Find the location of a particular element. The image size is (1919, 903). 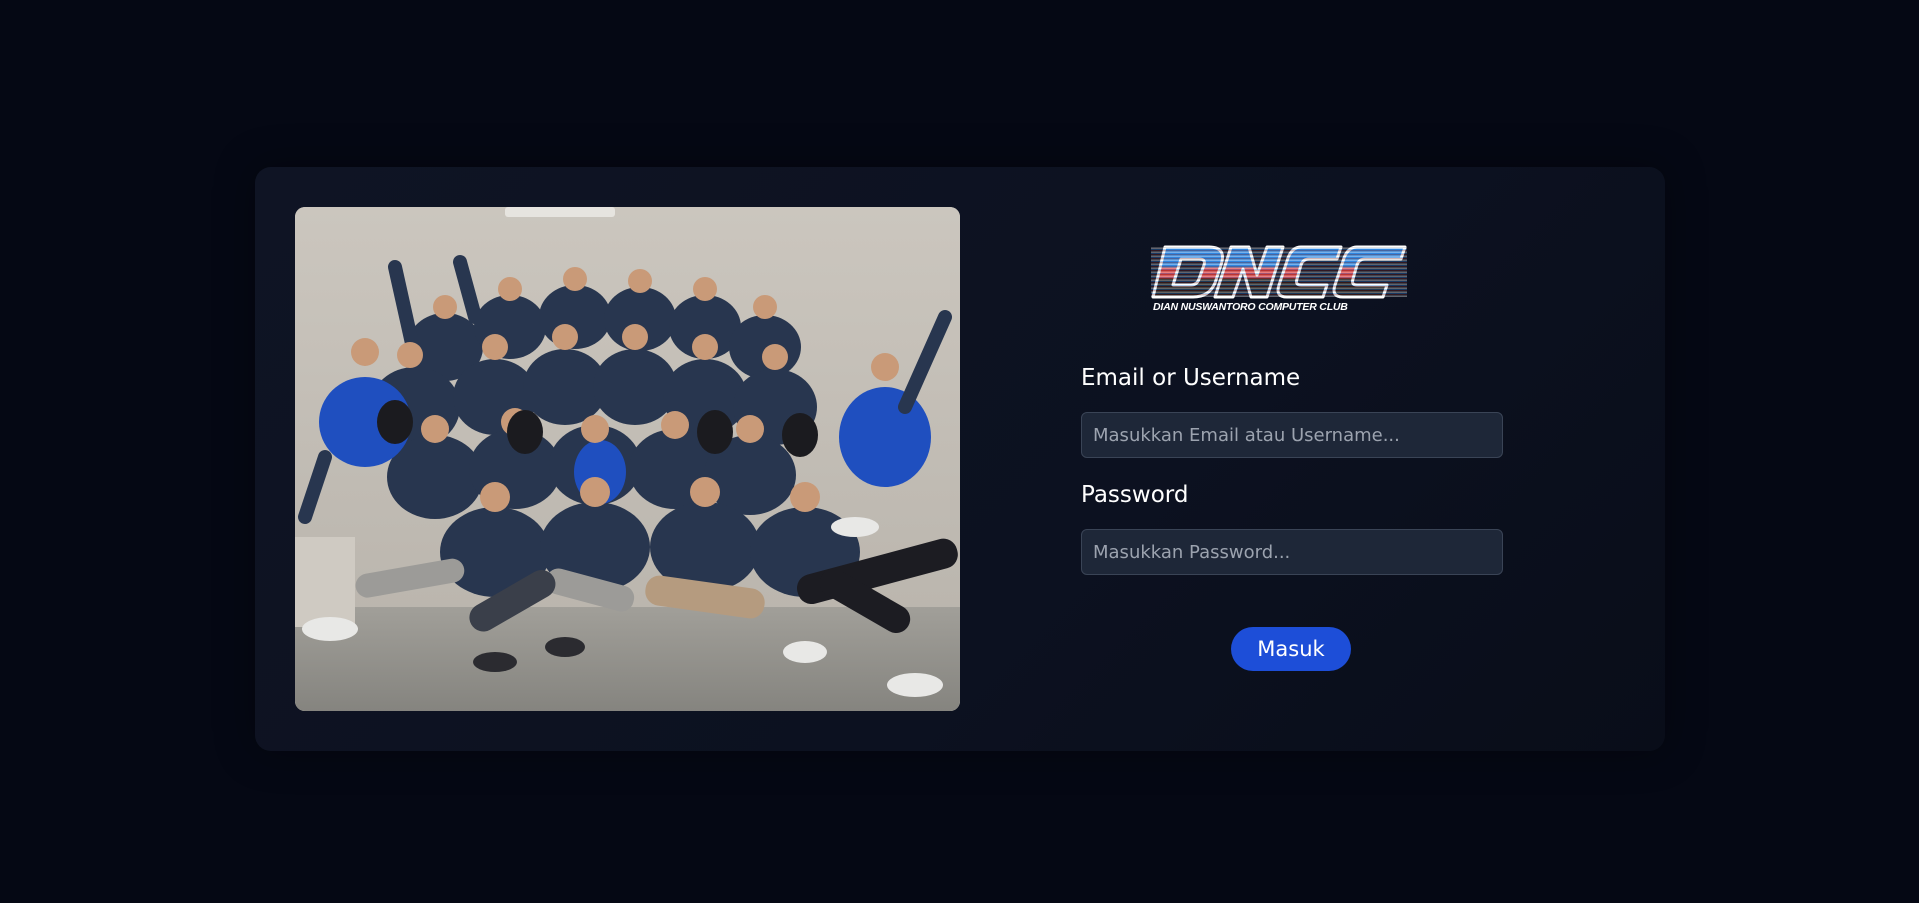

submit-button: Masuk is located at coordinates (1291, 649).